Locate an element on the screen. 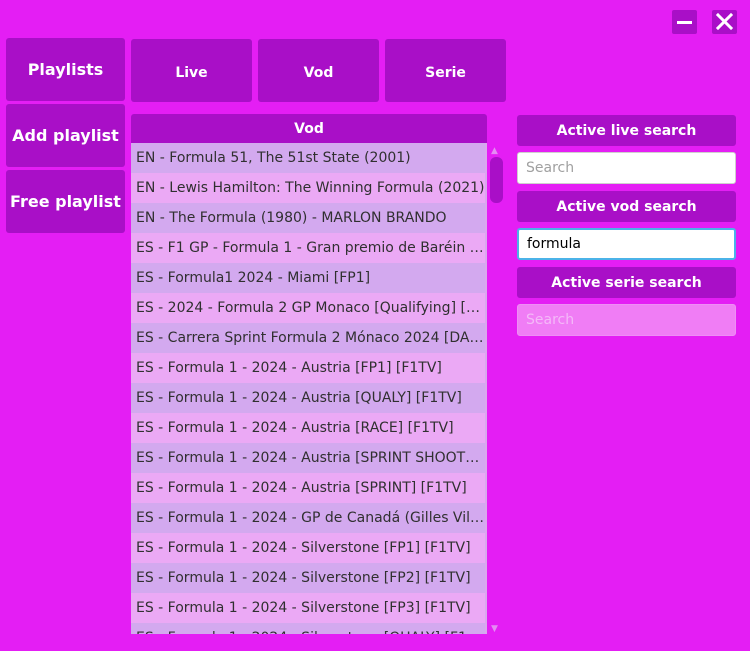  list-item: EN - Formula 51, The 51st State (2001) is located at coordinates (308, 158).